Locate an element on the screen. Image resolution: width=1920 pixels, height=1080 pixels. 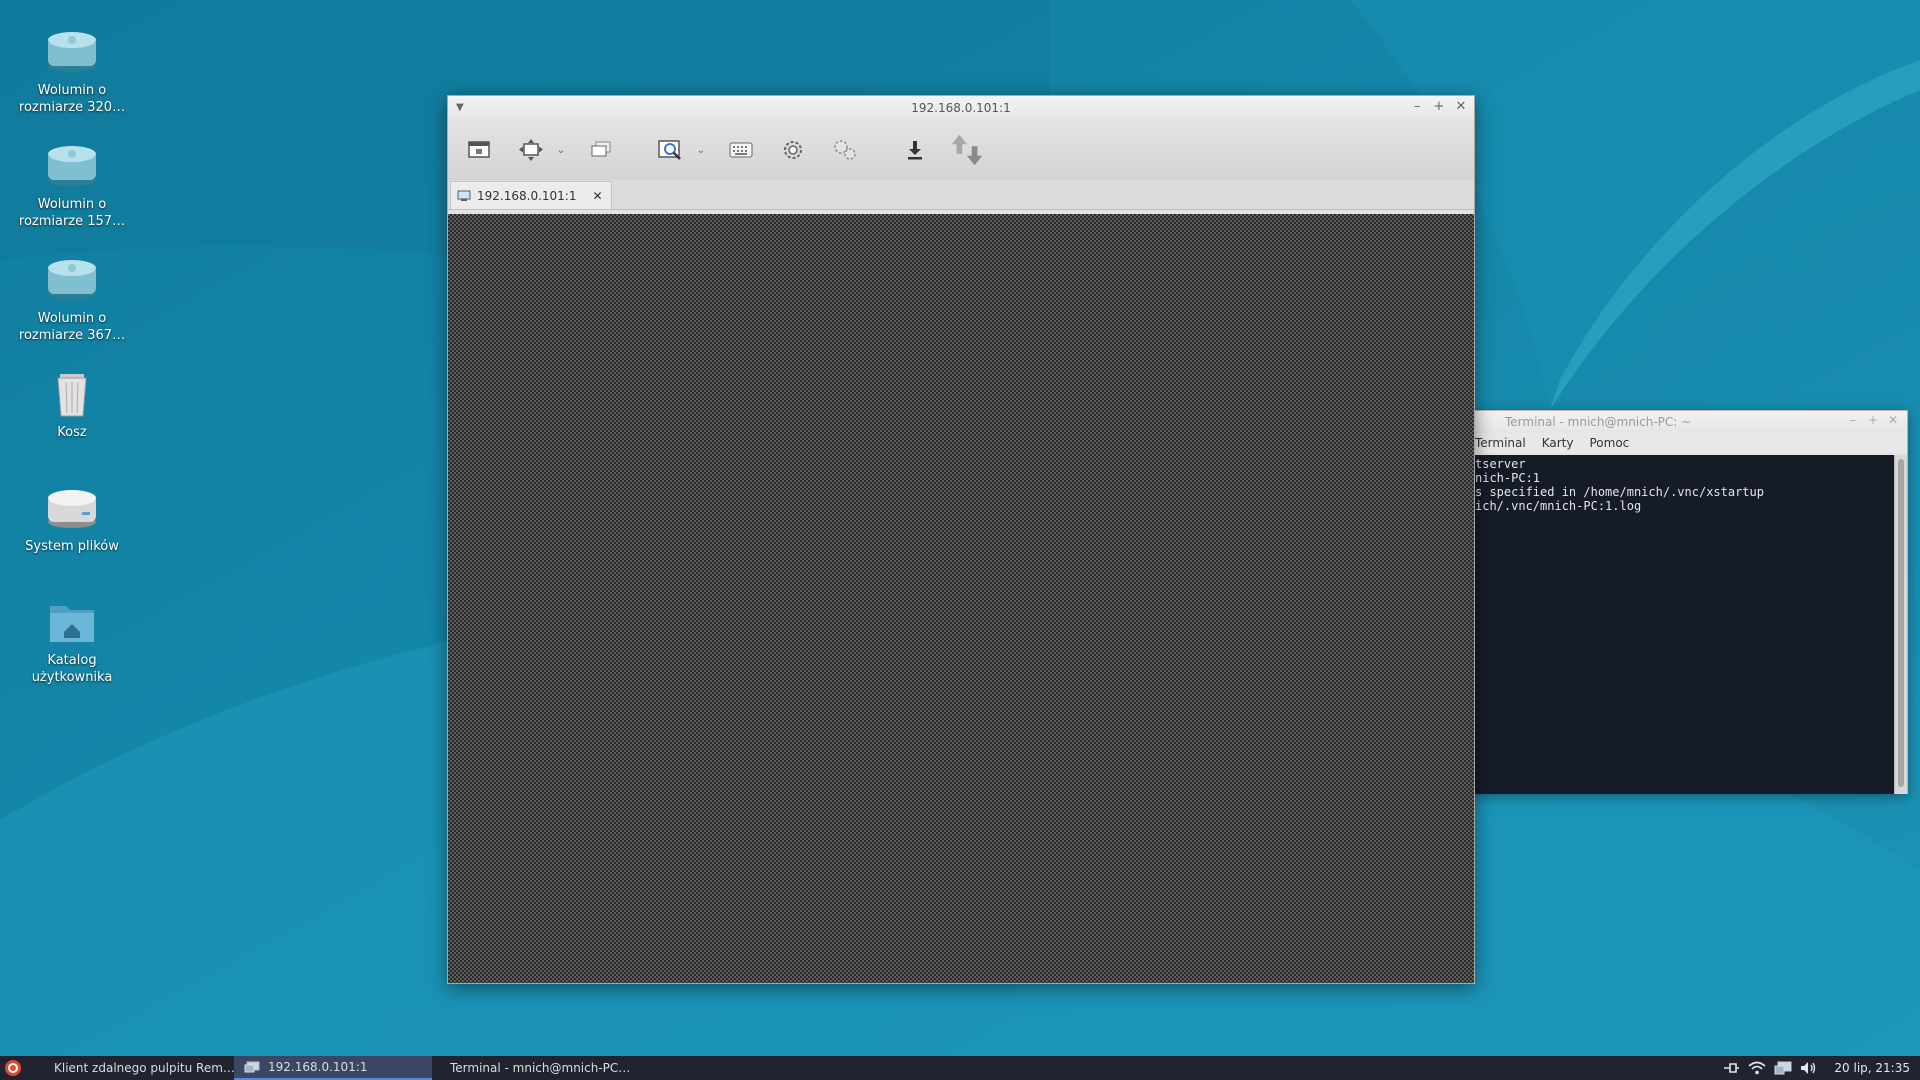
terminal-line: tserver is located at coordinates (1500, 464).